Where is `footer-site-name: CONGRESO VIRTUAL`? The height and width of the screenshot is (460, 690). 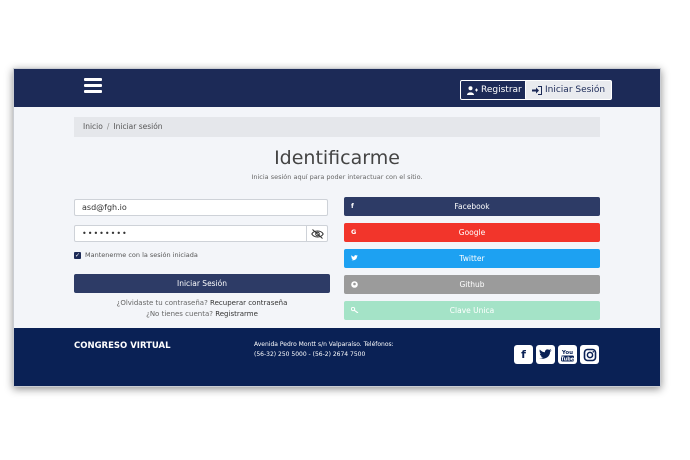 footer-site-name: CONGRESO VIRTUAL is located at coordinates (122, 346).